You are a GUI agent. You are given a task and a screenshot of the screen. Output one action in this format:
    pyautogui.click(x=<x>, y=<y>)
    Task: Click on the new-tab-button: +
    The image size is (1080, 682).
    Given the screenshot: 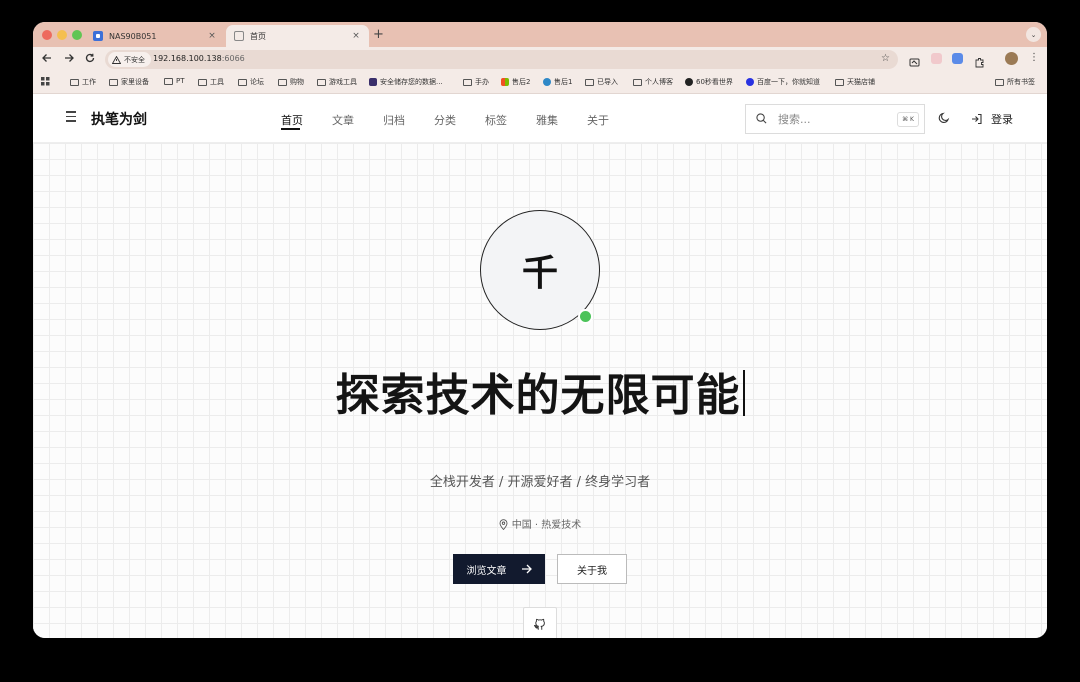 What is the action you would take?
    pyautogui.click(x=378, y=34)
    